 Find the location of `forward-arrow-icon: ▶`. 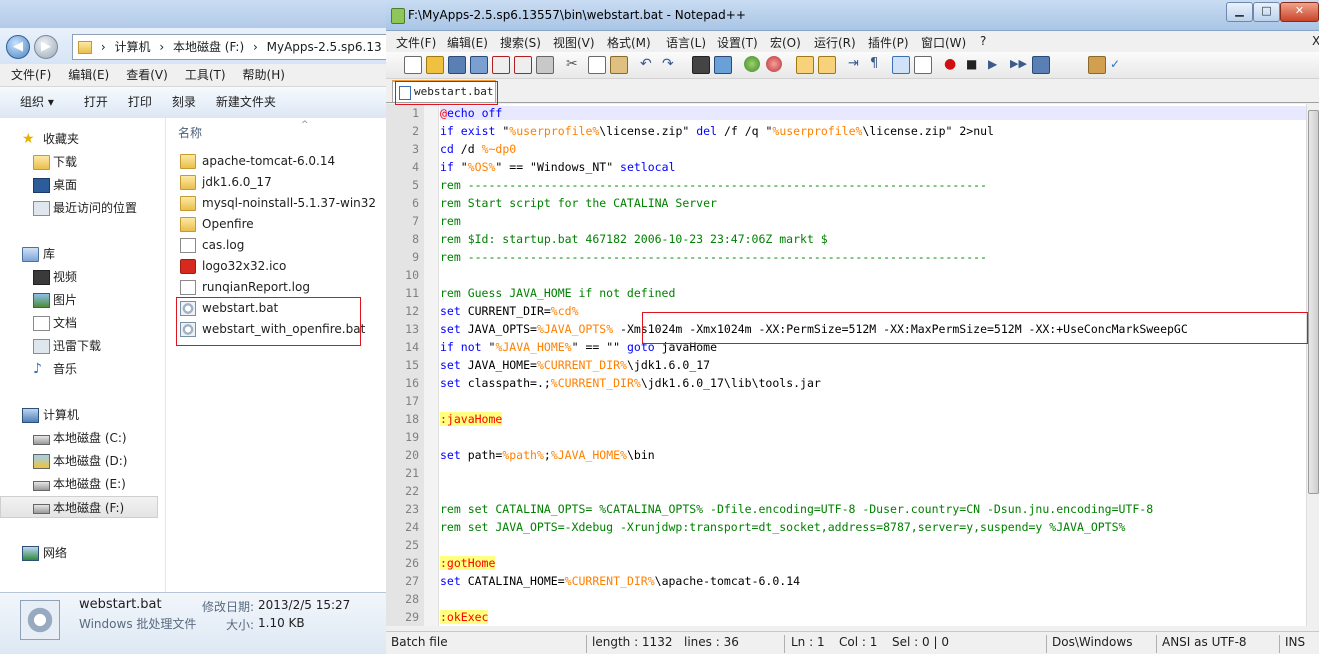

forward-arrow-icon: ▶ is located at coordinates (46, 47).